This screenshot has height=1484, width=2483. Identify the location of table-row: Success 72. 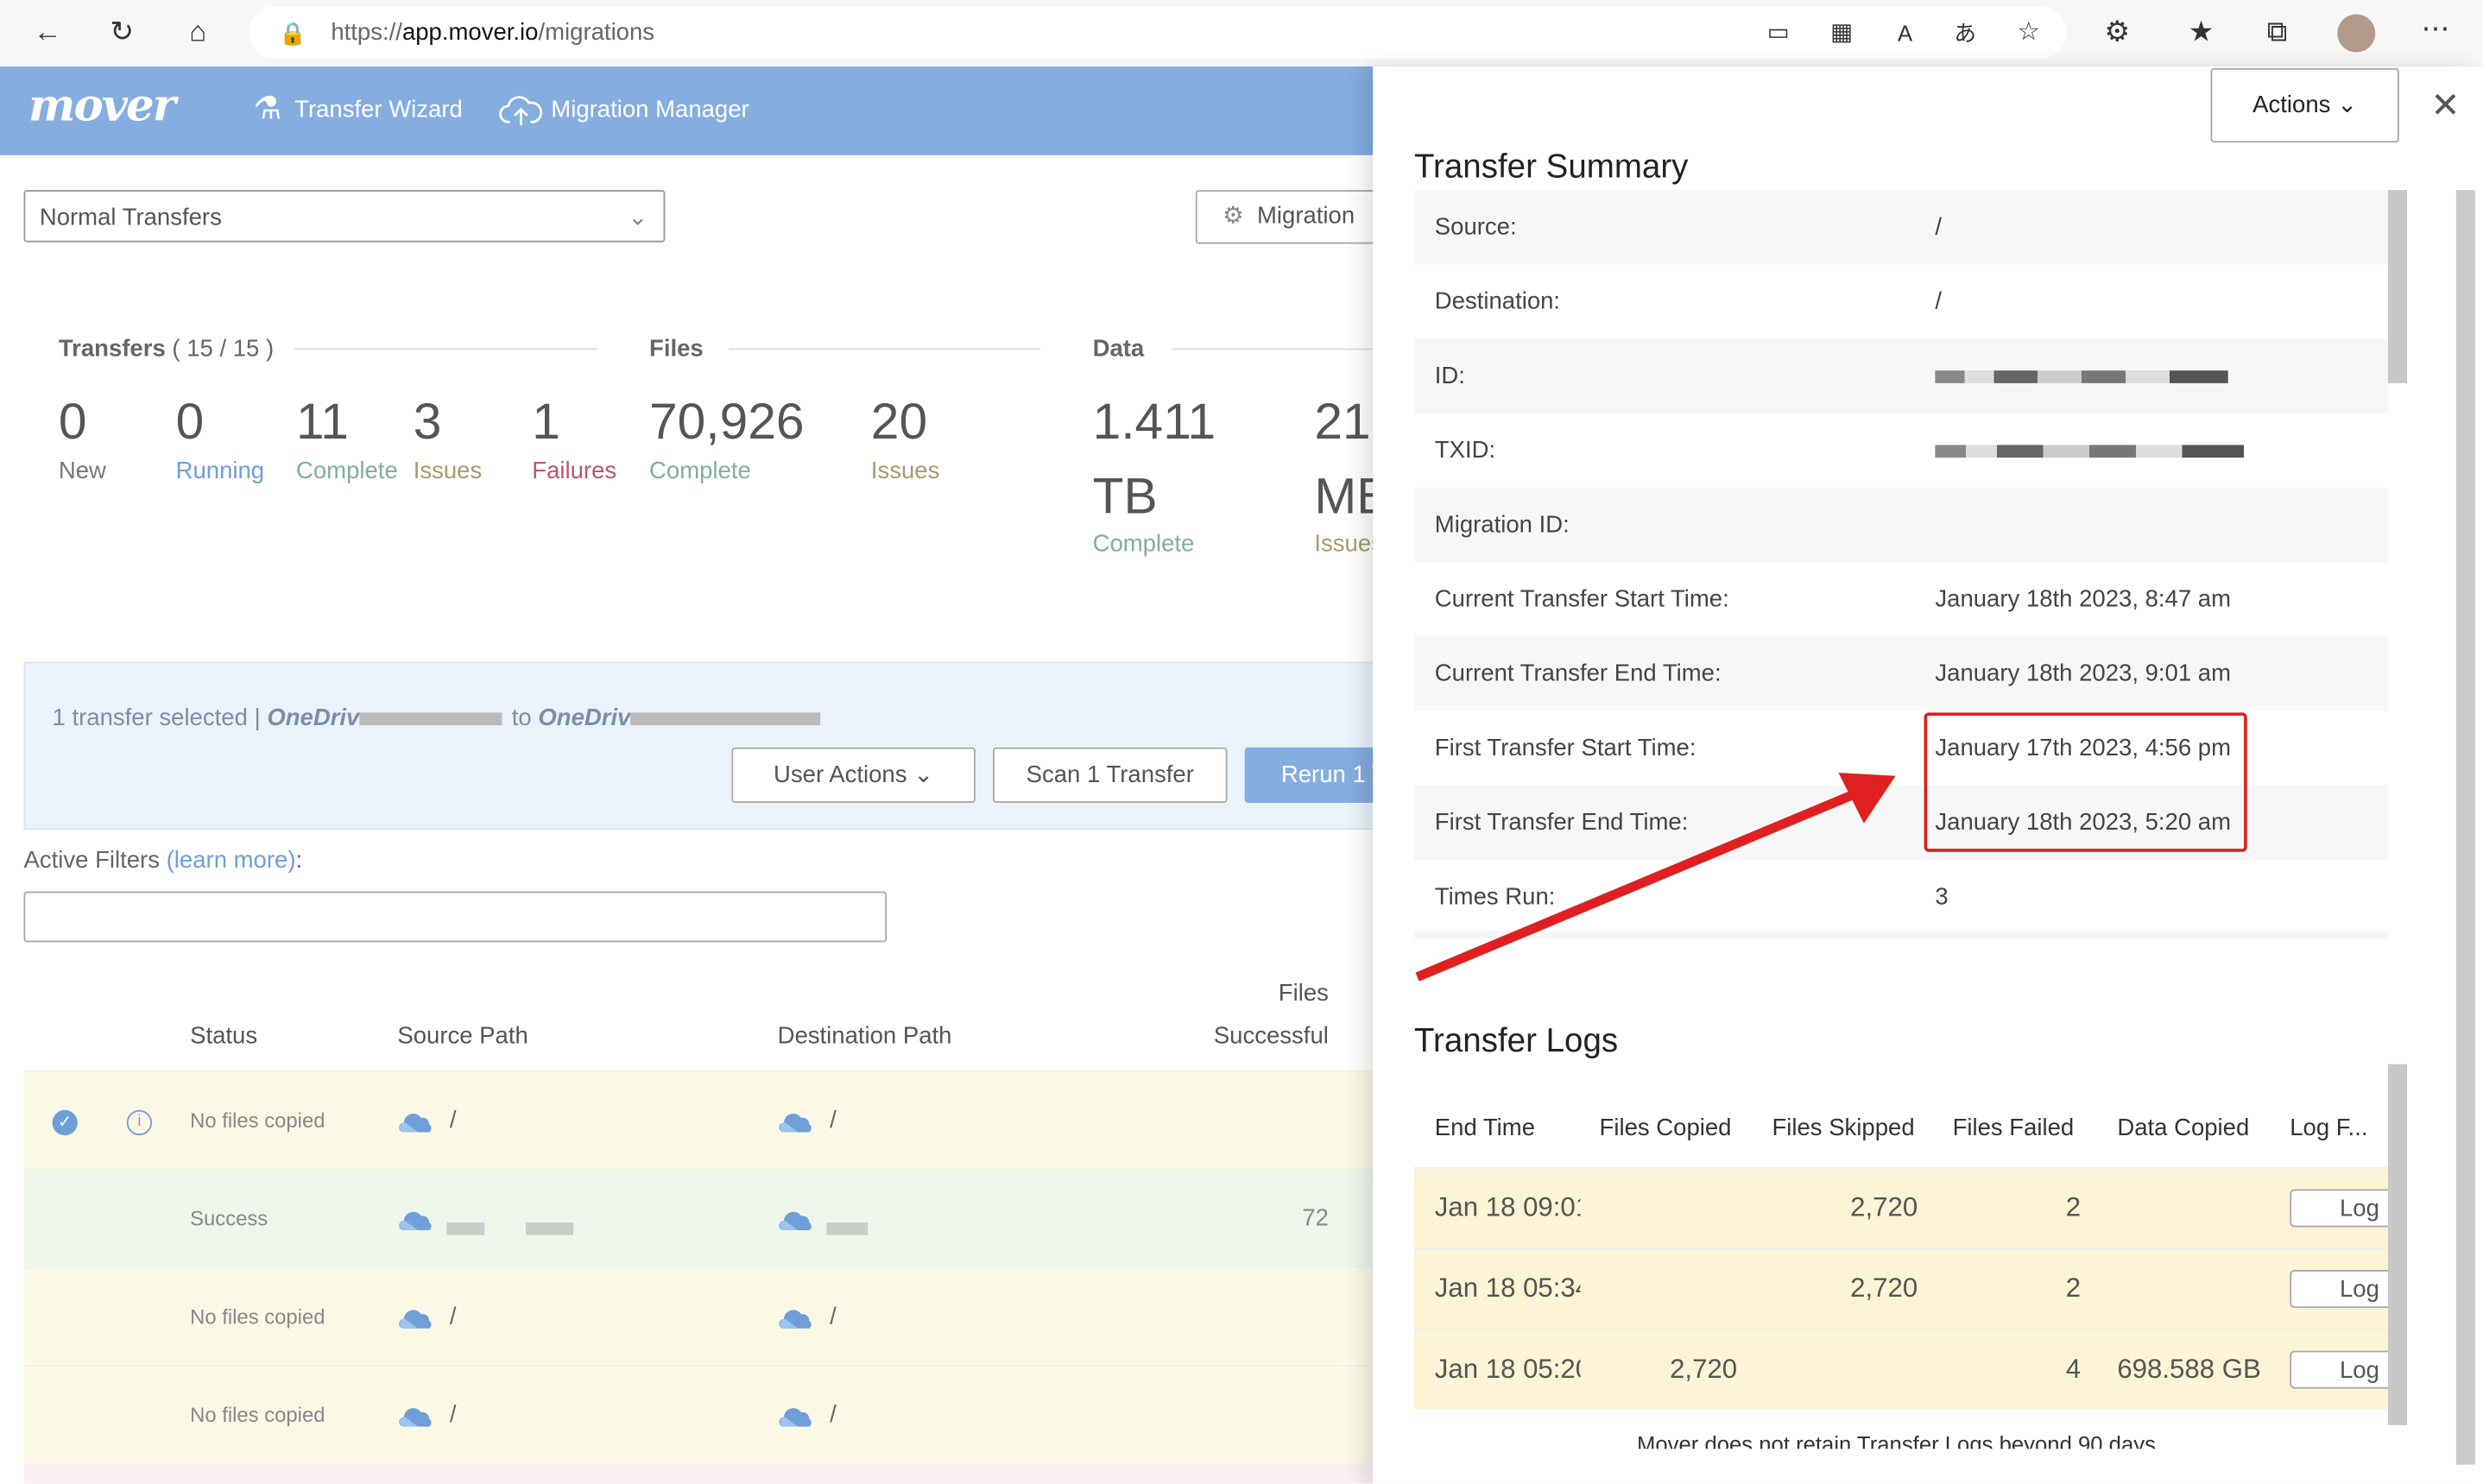
(737, 1218).